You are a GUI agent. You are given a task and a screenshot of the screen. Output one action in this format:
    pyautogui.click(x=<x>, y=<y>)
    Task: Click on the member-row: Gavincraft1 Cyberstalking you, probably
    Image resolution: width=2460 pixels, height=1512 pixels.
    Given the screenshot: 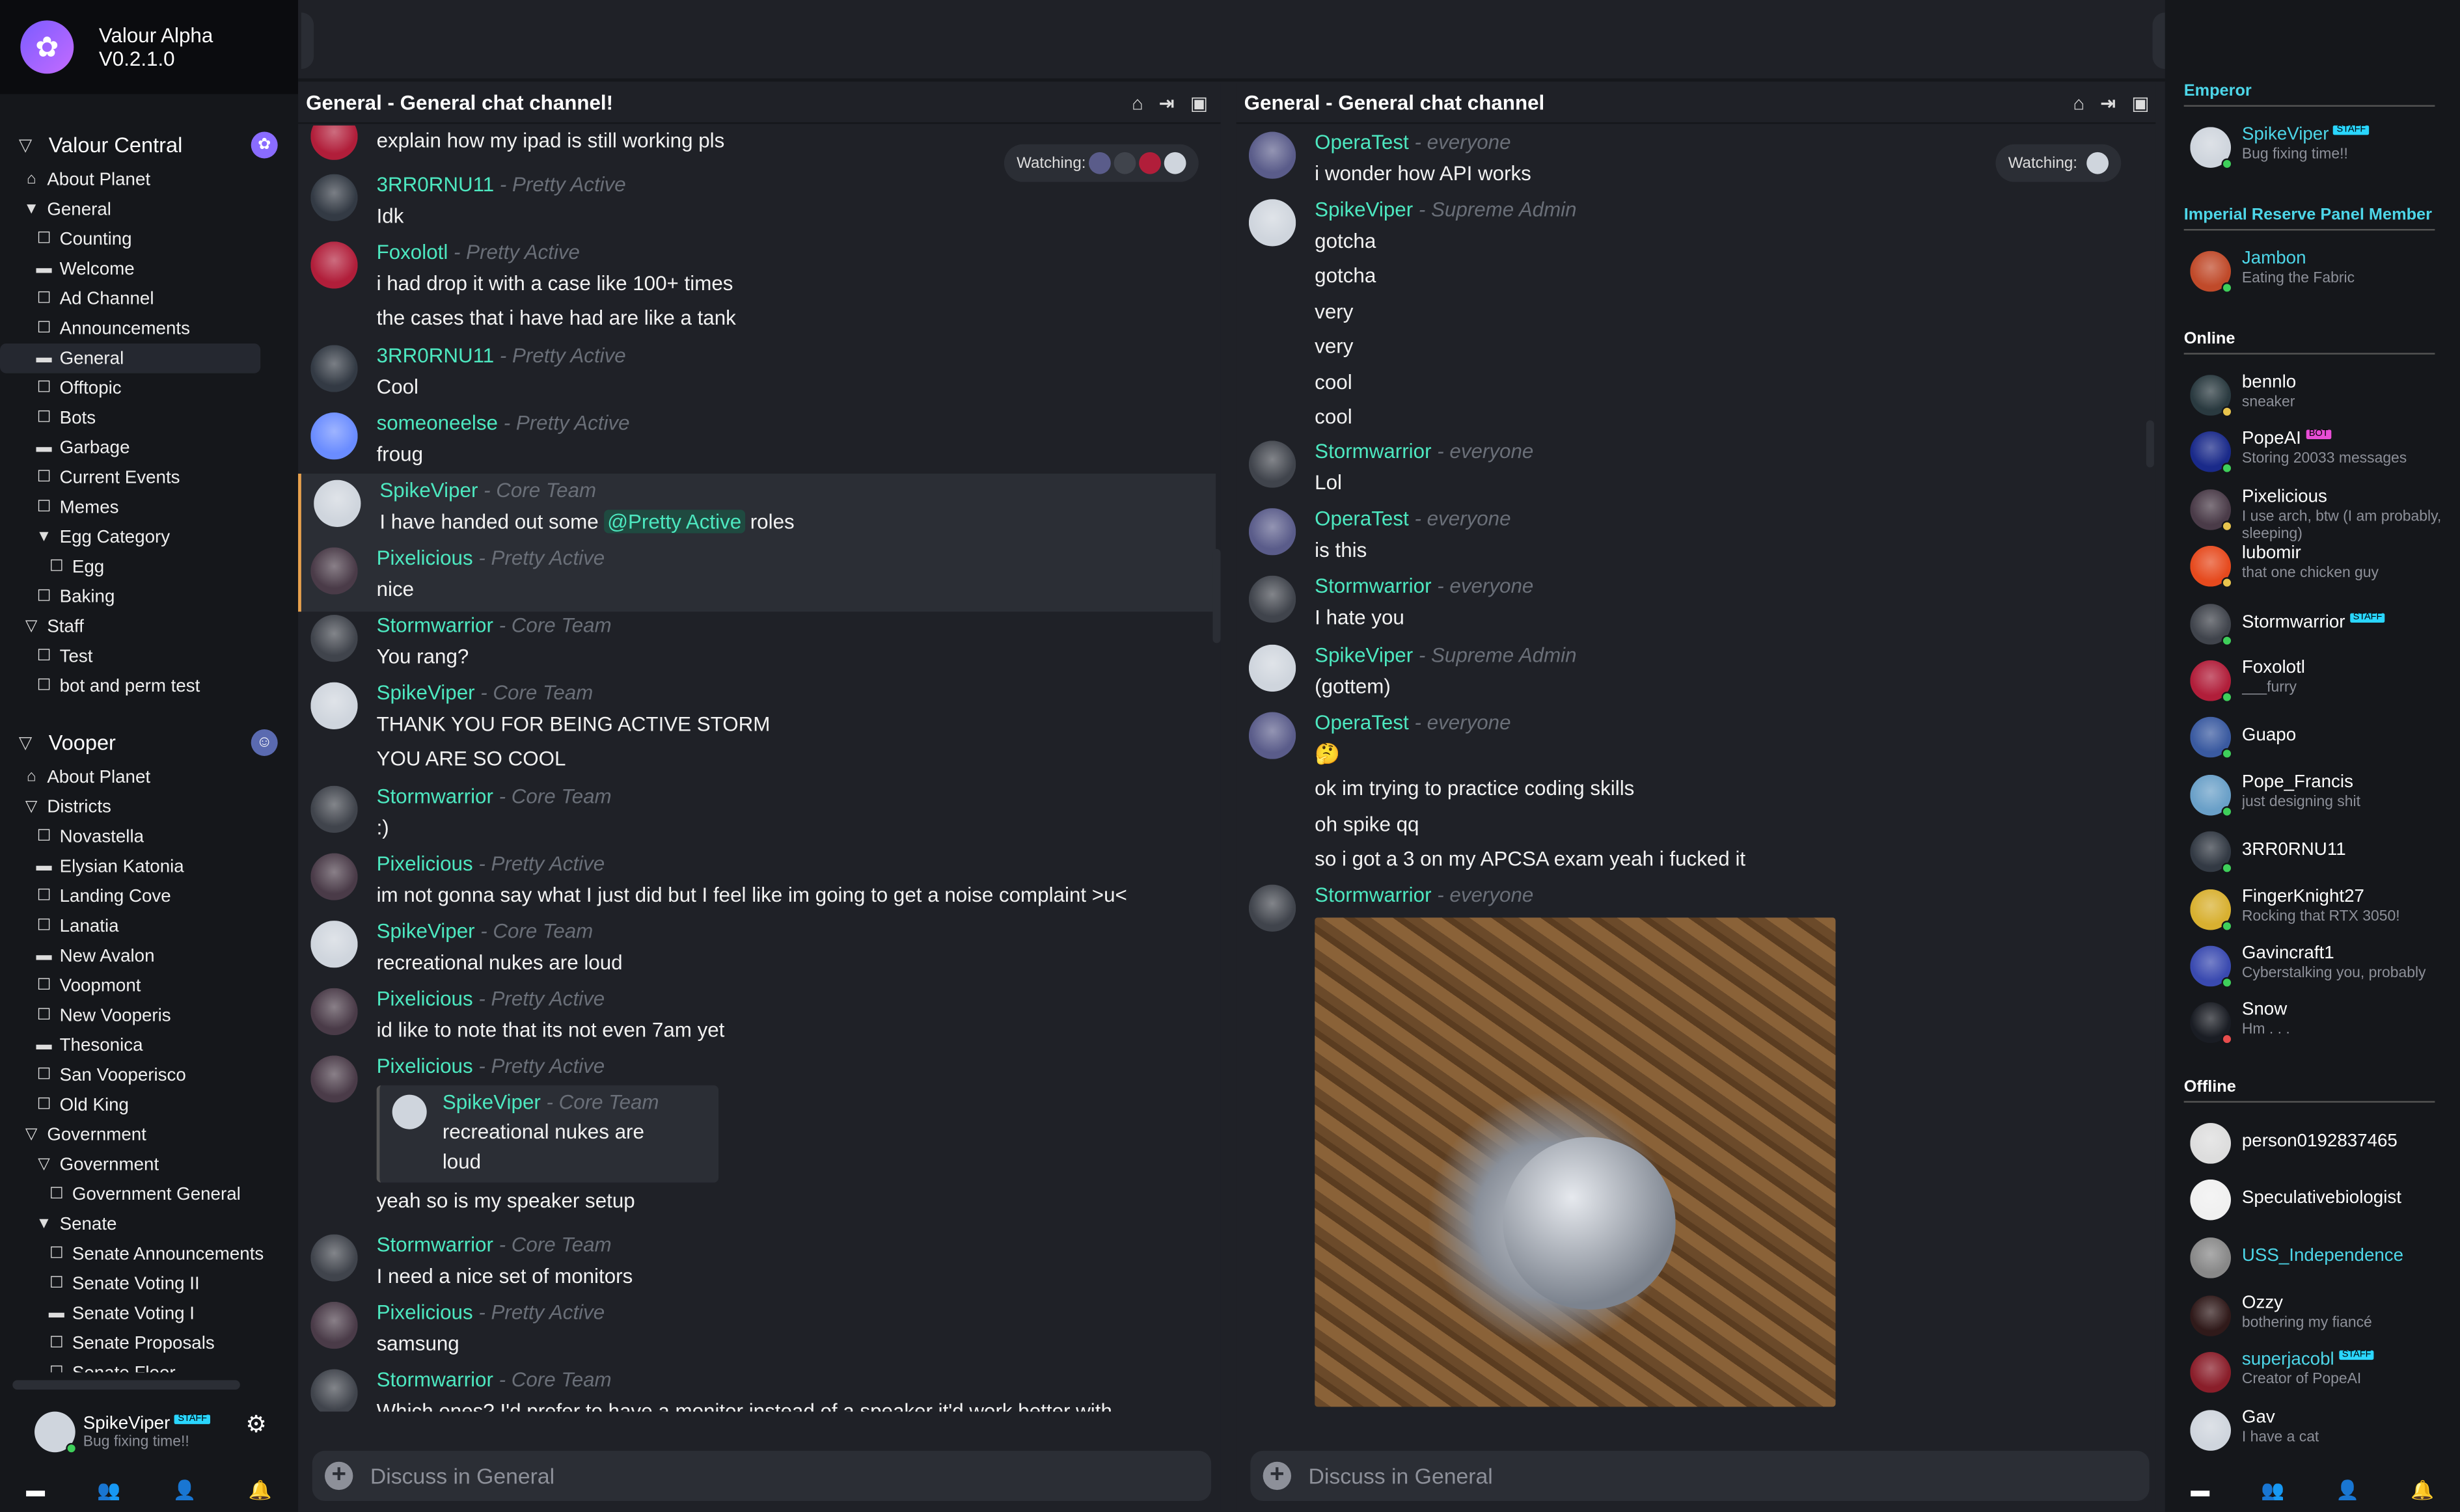 What is the action you would take?
    pyautogui.click(x=2323, y=967)
    